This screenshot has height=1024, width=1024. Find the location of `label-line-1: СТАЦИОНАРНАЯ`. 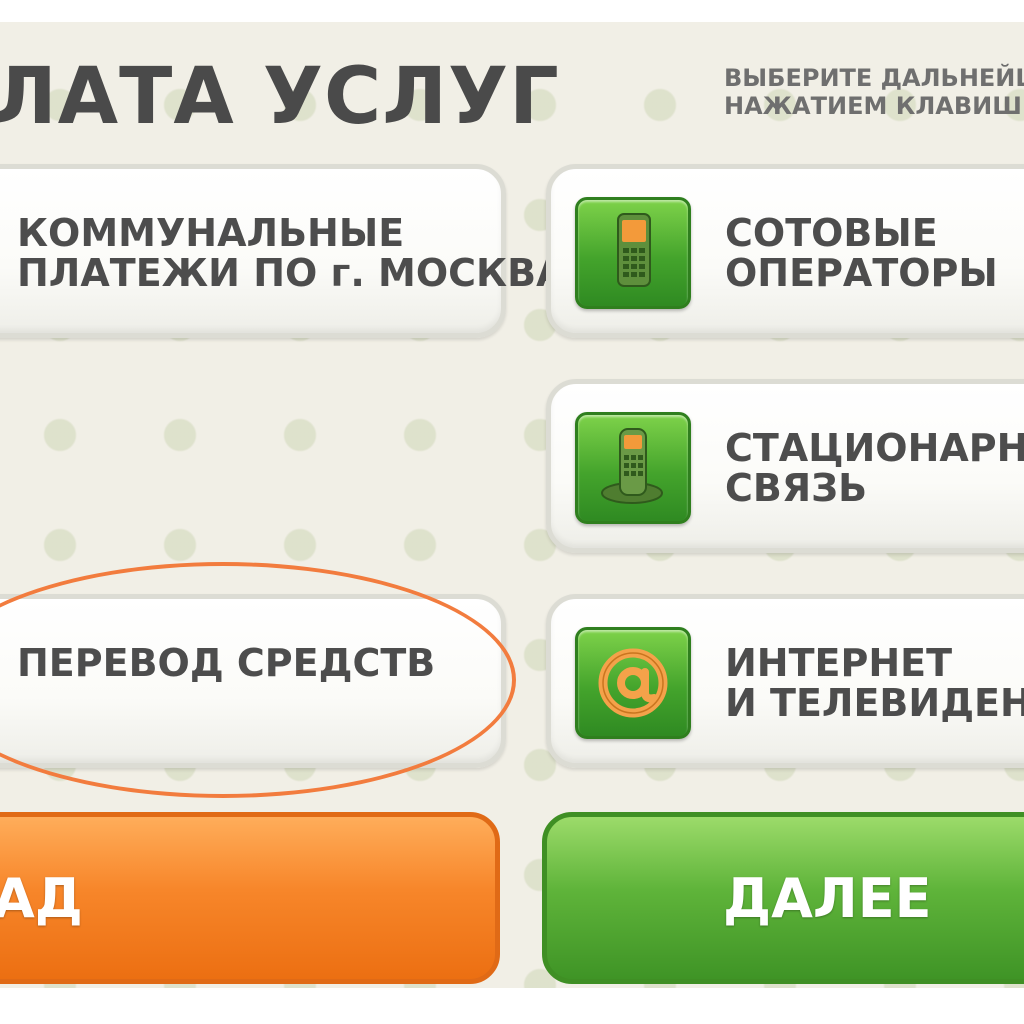

label-line-1: СТАЦИОНАРНАЯ is located at coordinates (874, 448).